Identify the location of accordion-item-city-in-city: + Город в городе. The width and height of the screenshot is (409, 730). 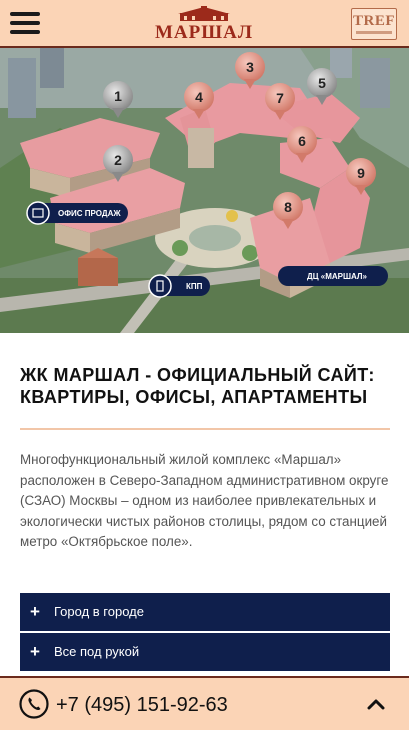
(205, 612).